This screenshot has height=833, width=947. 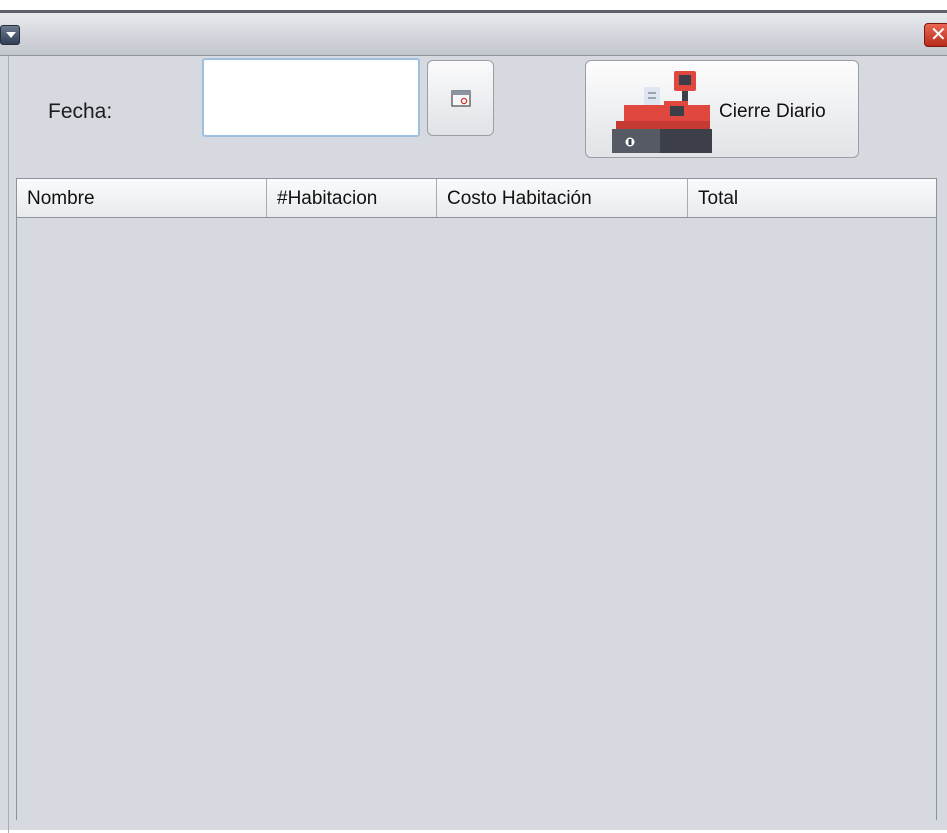 What do you see at coordinates (562, 198) in the screenshot?
I see `column-header-costo-habitacion: Costo Habitación` at bounding box center [562, 198].